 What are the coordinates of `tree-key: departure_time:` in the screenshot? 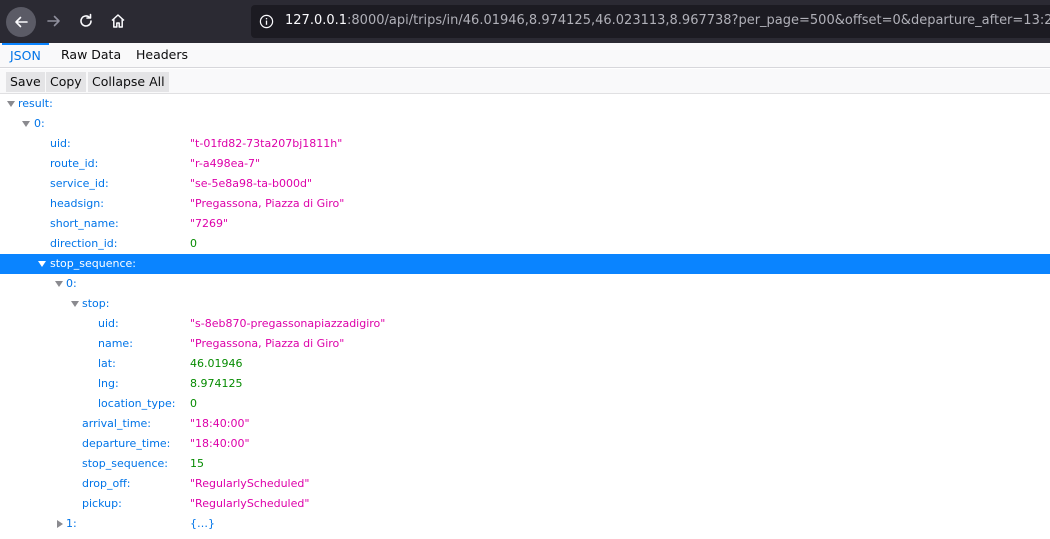 It's located at (126, 443).